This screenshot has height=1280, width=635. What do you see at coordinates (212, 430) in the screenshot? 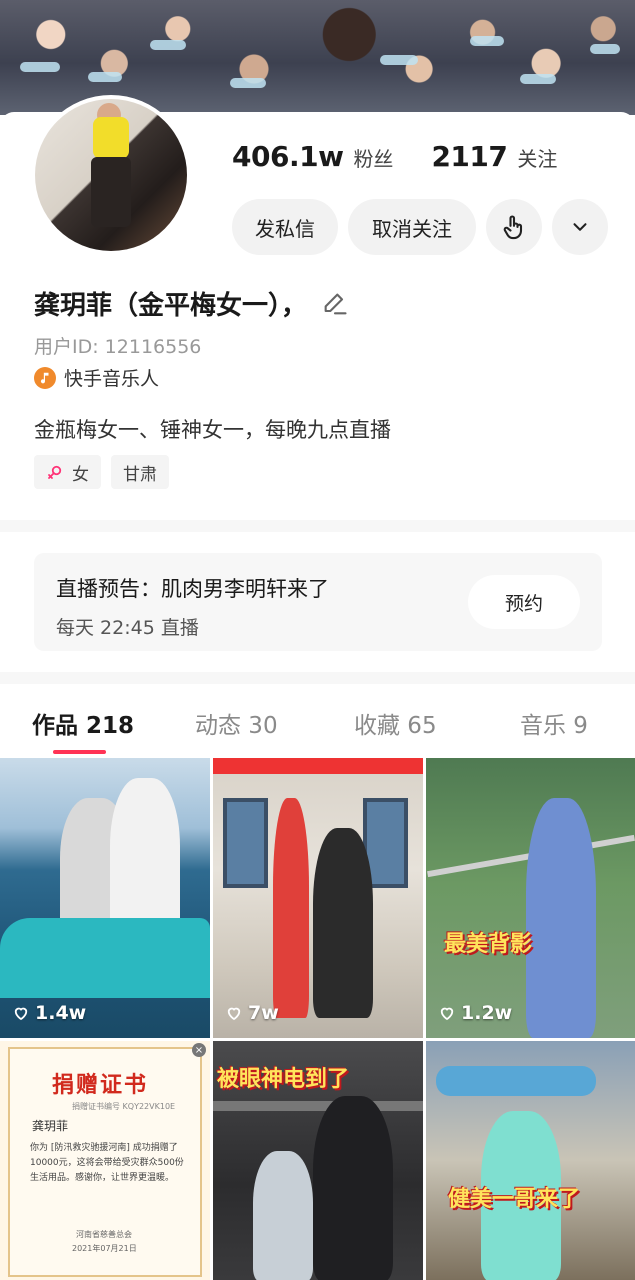
I see `profile-bio: 金瓶梅女一、锤神女一，每晚九点直播` at bounding box center [212, 430].